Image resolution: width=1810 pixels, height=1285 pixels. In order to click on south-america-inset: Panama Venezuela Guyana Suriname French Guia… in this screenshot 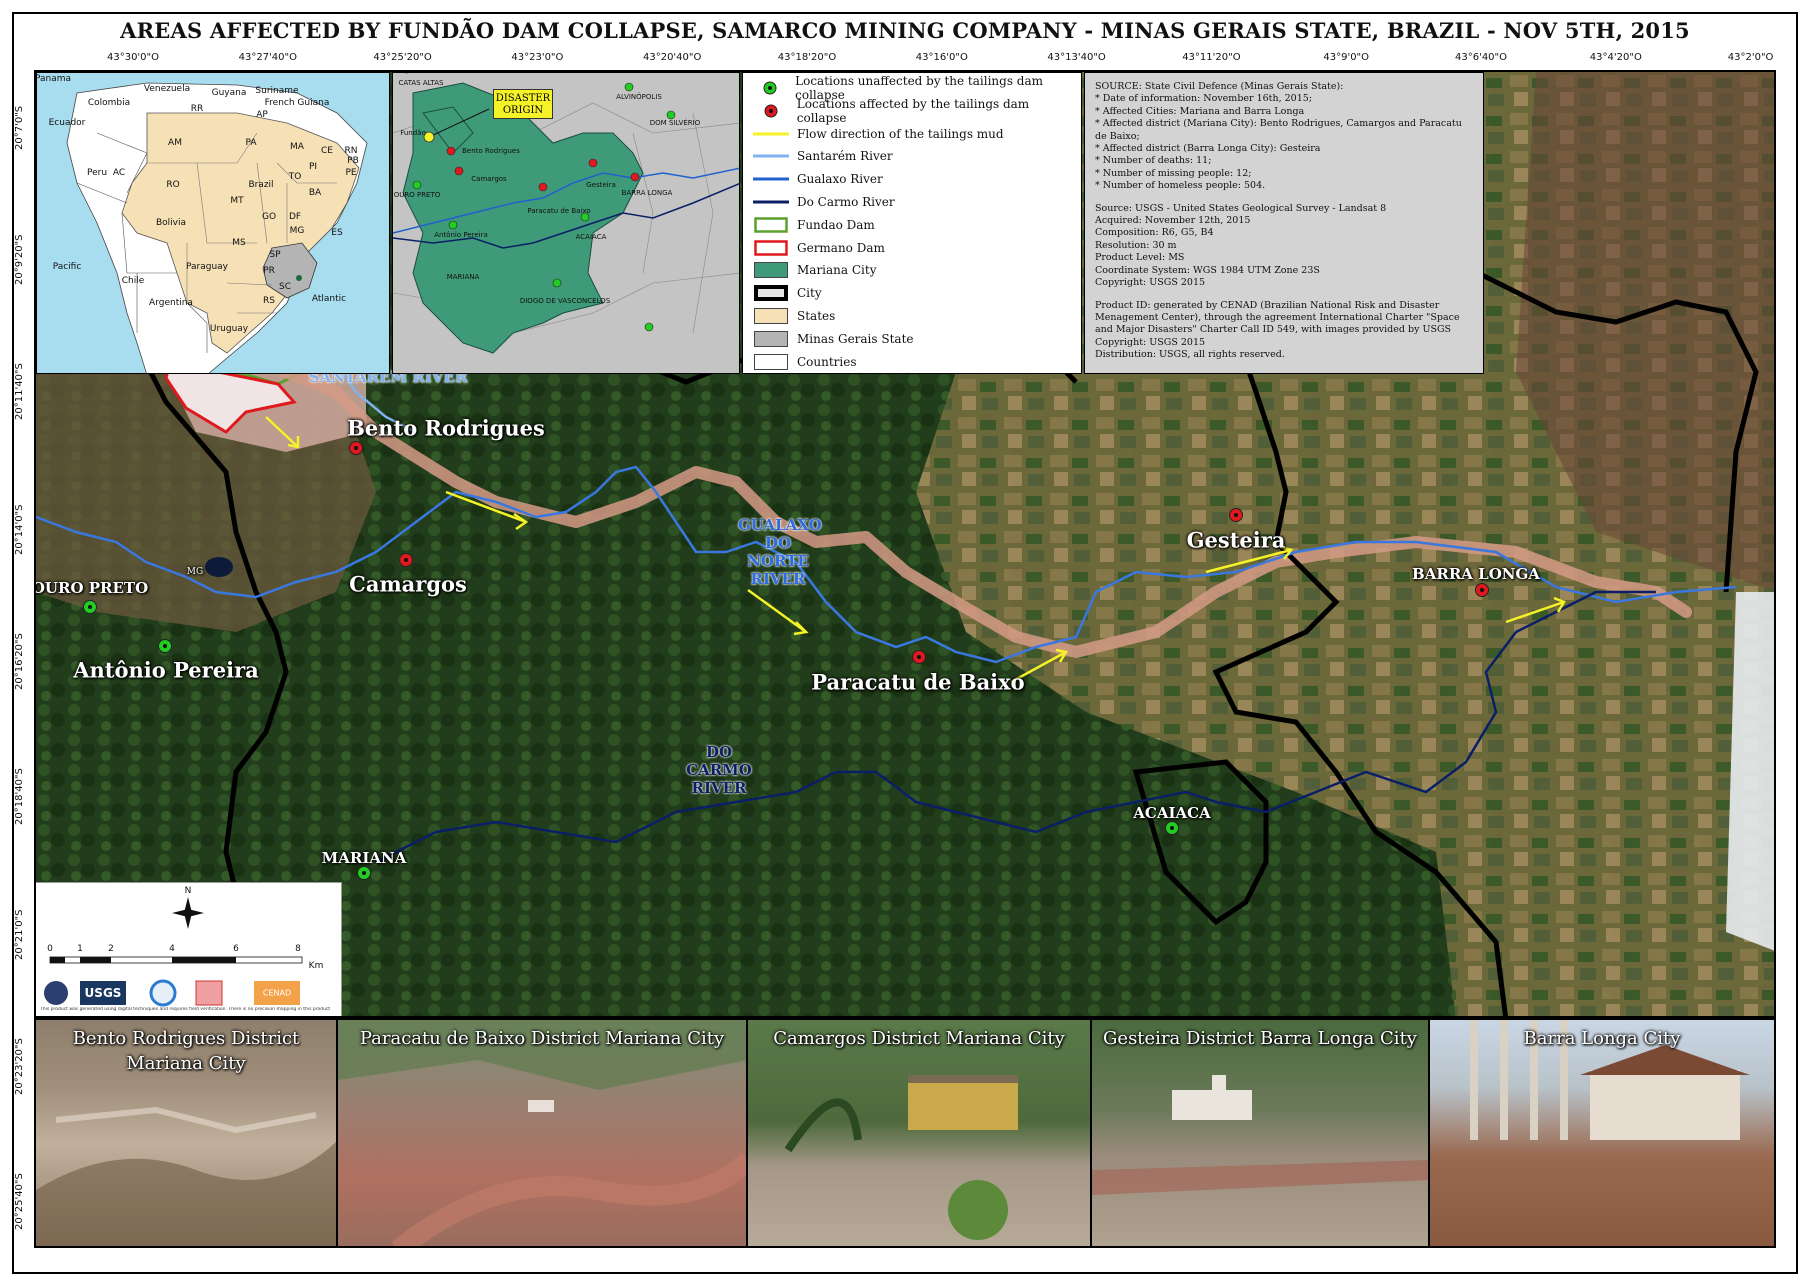, I will do `click(213, 223)`.